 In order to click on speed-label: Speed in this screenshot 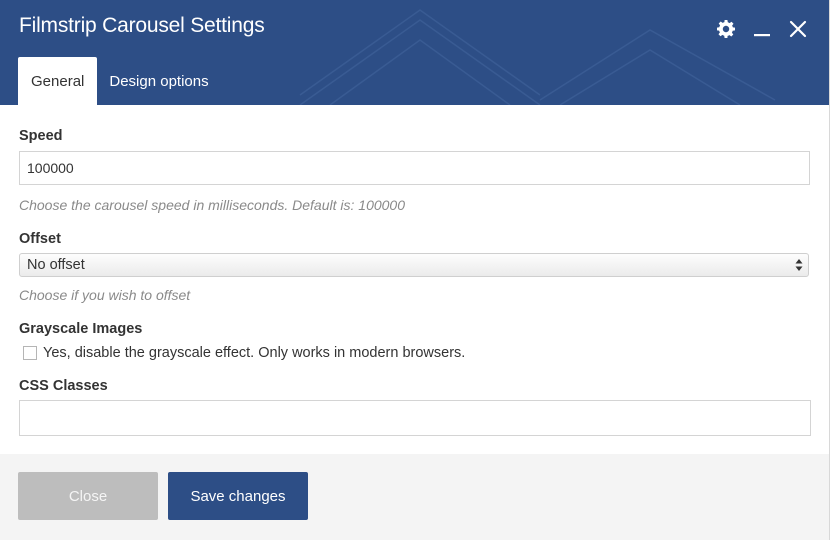, I will do `click(41, 136)`.